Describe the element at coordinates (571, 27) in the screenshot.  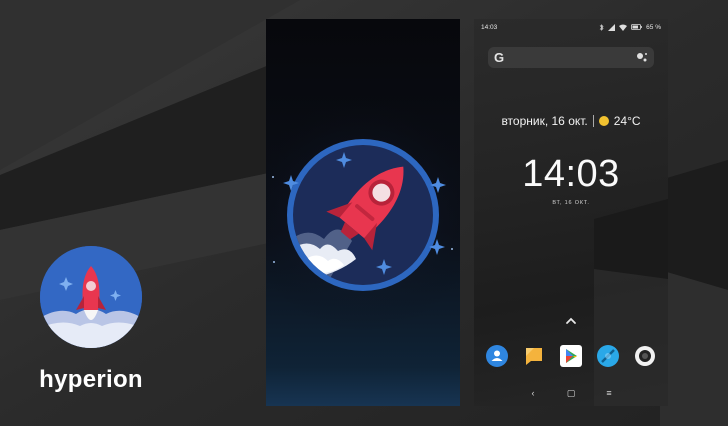
I see `status-bar: 14:03 65 %` at that location.